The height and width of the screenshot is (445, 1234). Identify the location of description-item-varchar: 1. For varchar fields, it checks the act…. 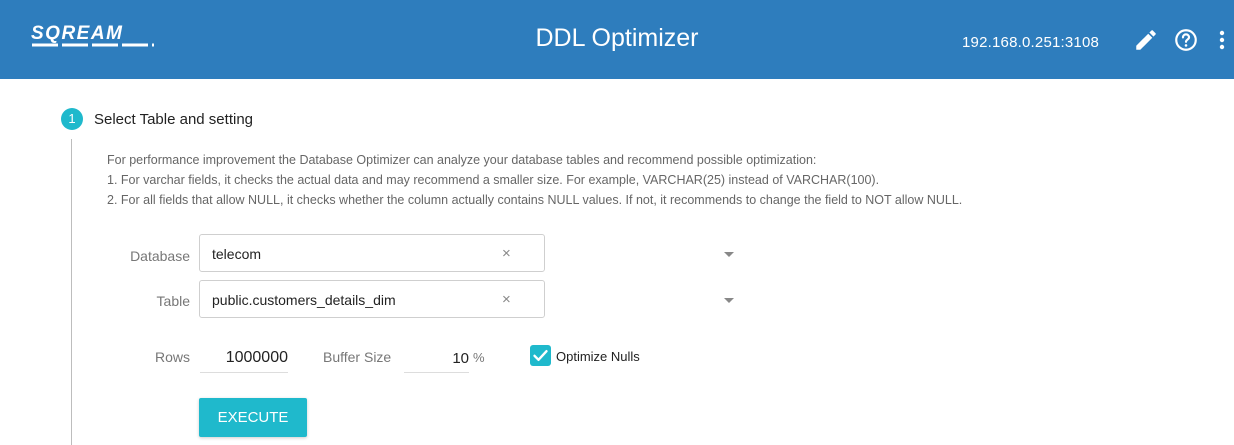
(493, 180).